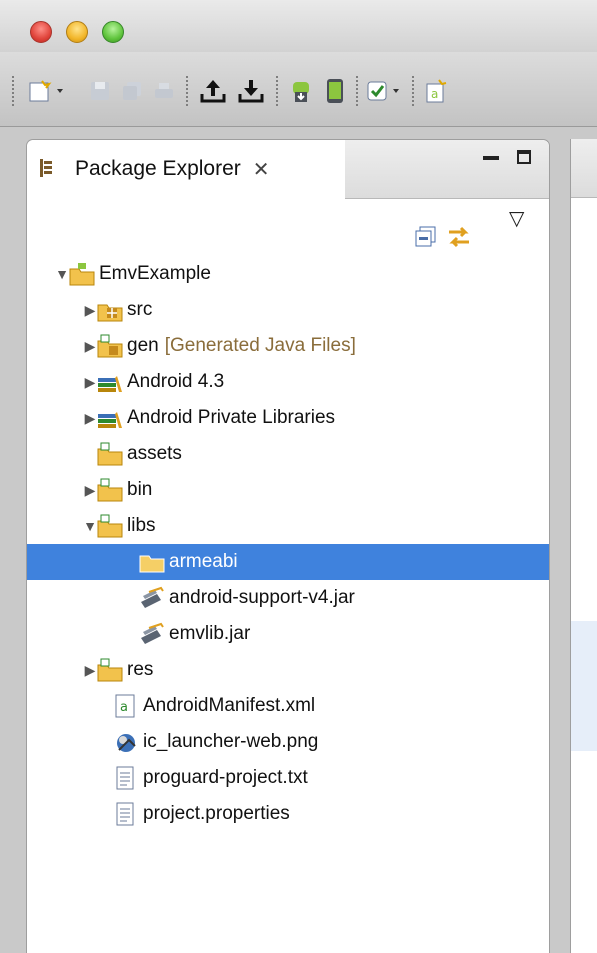 The width and height of the screenshot is (597, 953). Describe the element at coordinates (288, 778) in the screenshot. I see `tree-row-proguard-project-txt: proguard-project.txt` at that location.